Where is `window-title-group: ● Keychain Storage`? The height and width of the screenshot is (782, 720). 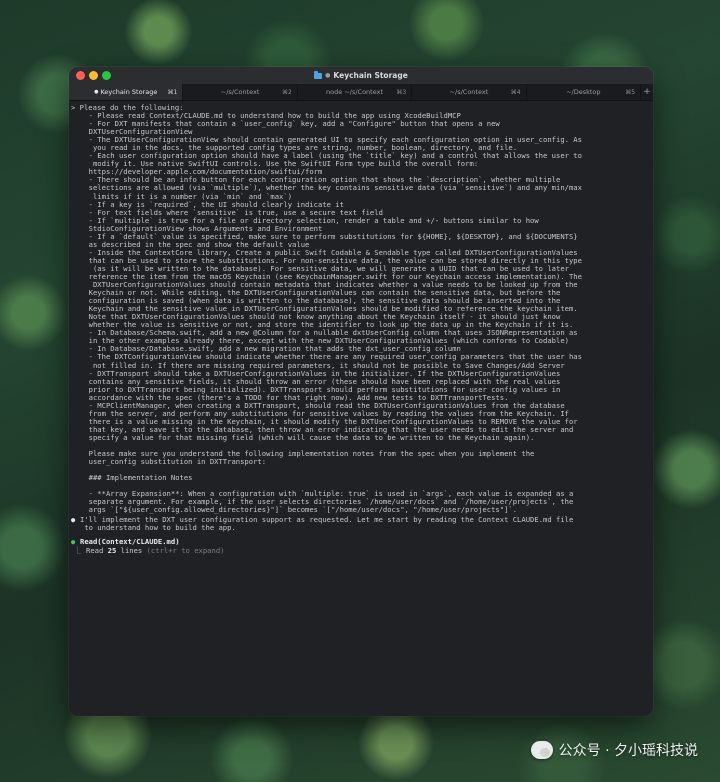 window-title-group: ● Keychain Storage is located at coordinates (361, 75).